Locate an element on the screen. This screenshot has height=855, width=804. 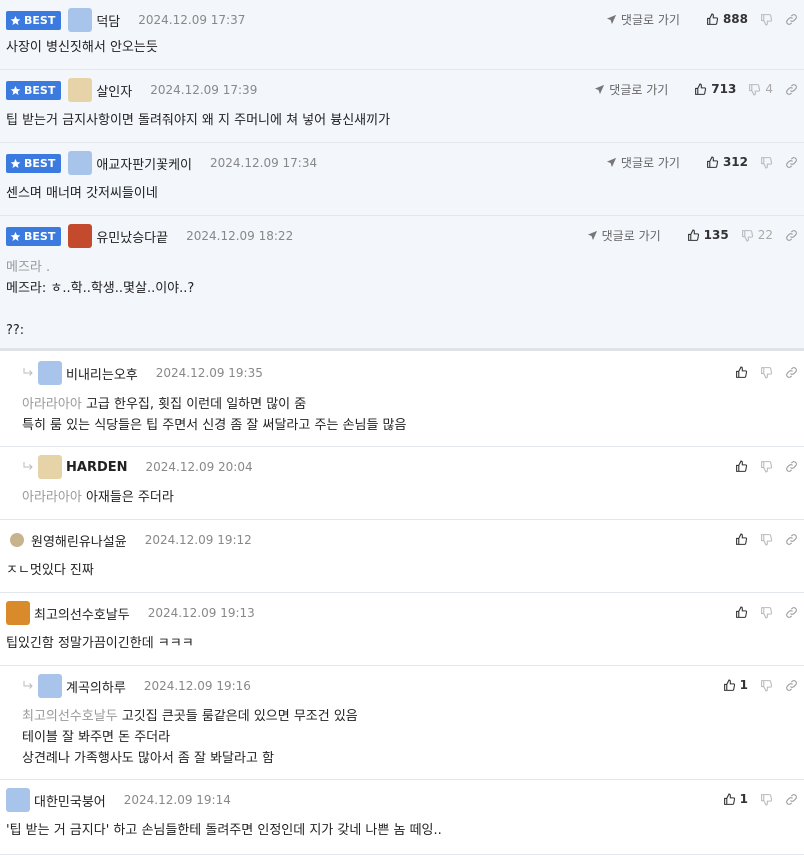
nickname: 애교자판기꽃케이 is located at coordinates (144, 163).